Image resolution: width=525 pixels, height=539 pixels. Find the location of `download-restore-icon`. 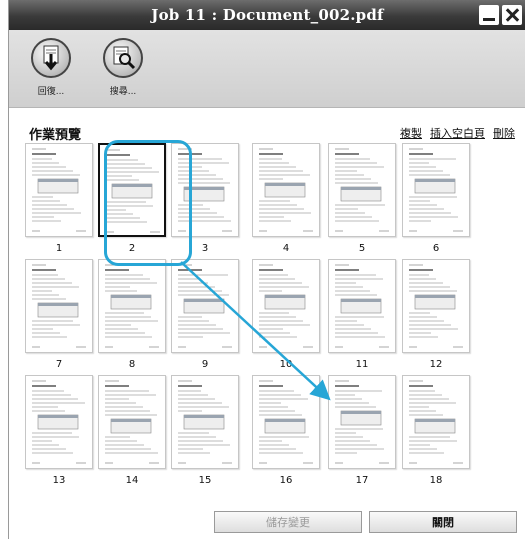

download-restore-icon is located at coordinates (51, 58).